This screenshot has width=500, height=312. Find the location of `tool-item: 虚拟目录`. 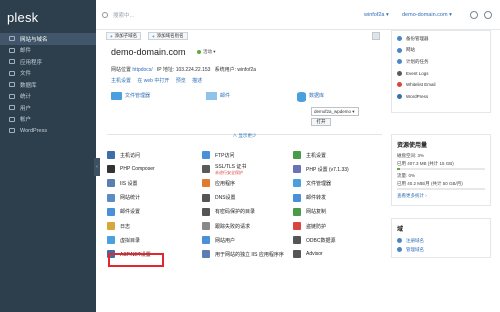

tool-item: 虚拟目录 is located at coordinates (123, 240).